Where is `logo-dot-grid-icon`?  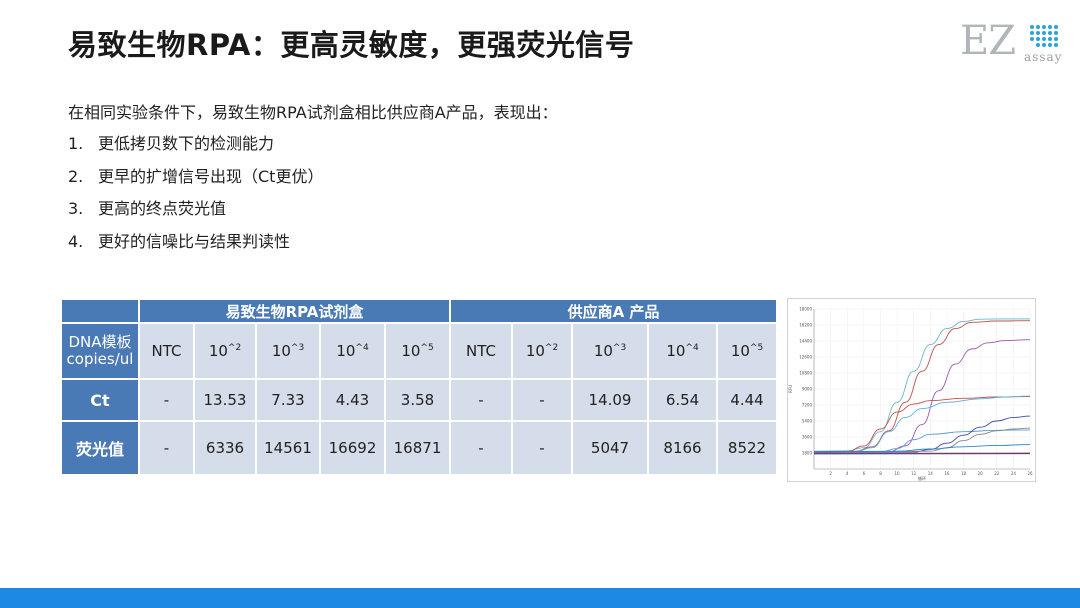
logo-dot-grid-icon is located at coordinates (1044, 36).